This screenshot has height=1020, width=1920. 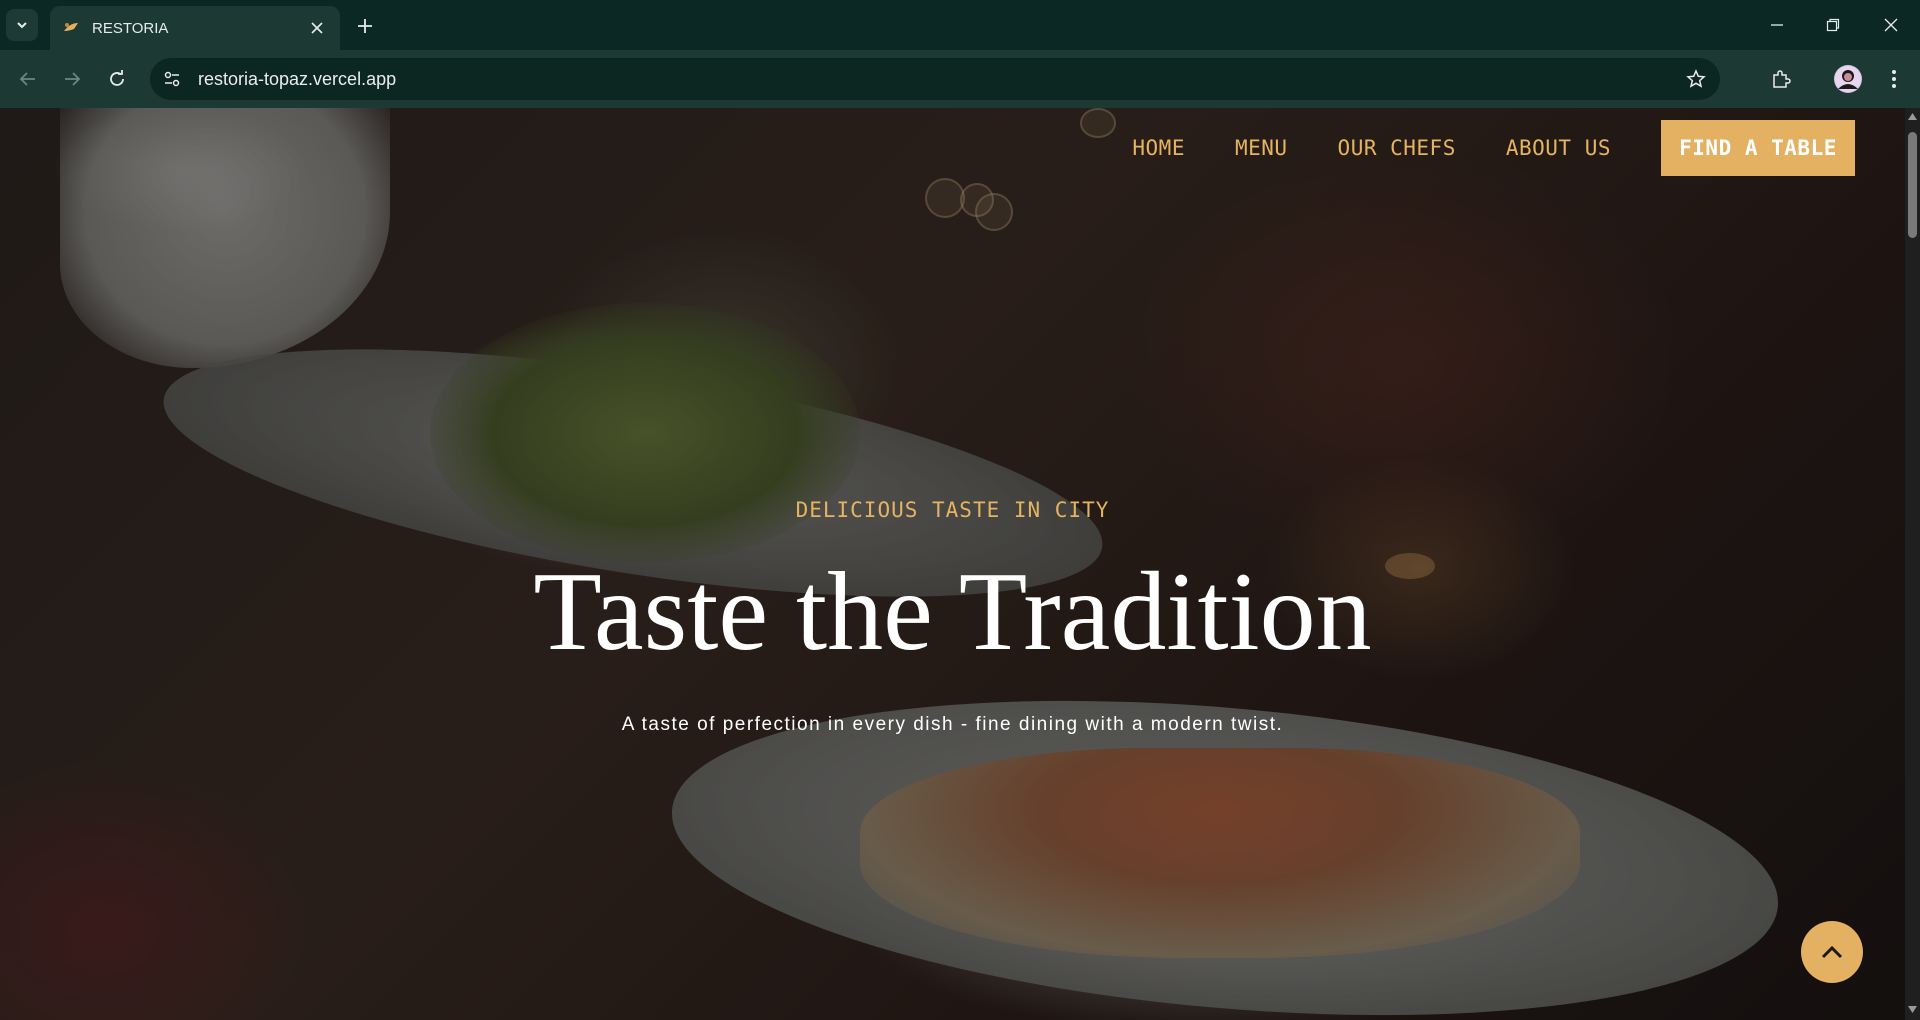 I want to click on reload-icon, so click(x=117, y=78).